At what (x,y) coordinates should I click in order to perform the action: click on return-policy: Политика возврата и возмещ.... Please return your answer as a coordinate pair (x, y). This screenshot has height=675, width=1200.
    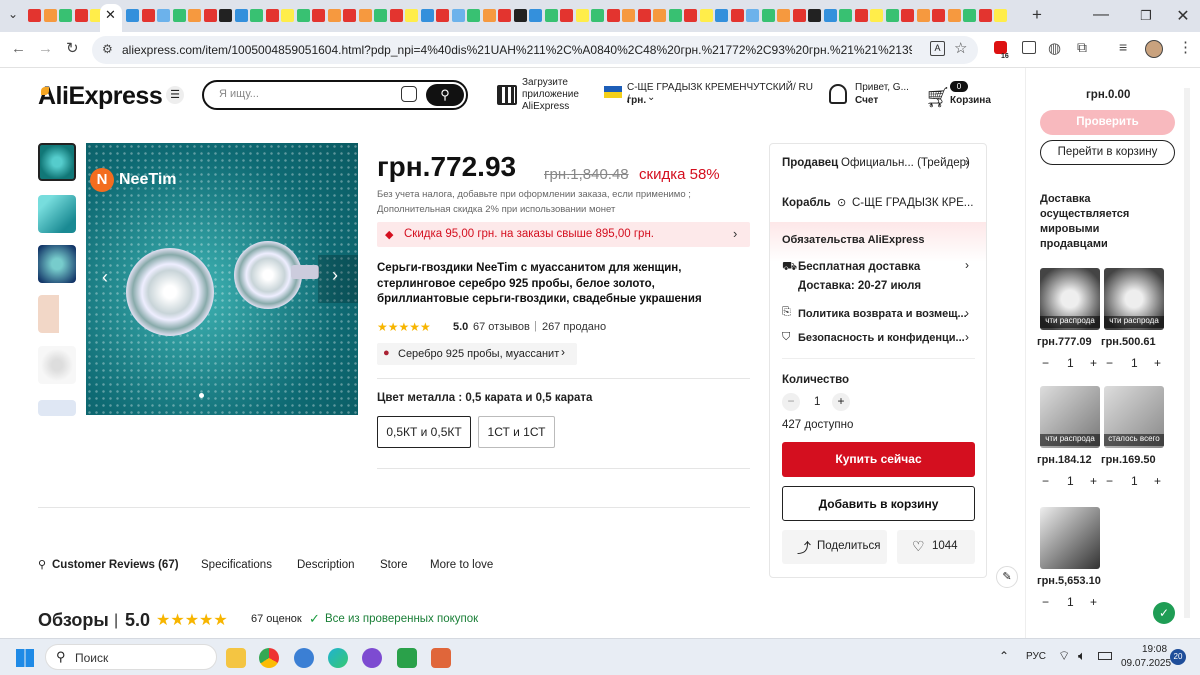
    Looking at the image, I should click on (882, 314).